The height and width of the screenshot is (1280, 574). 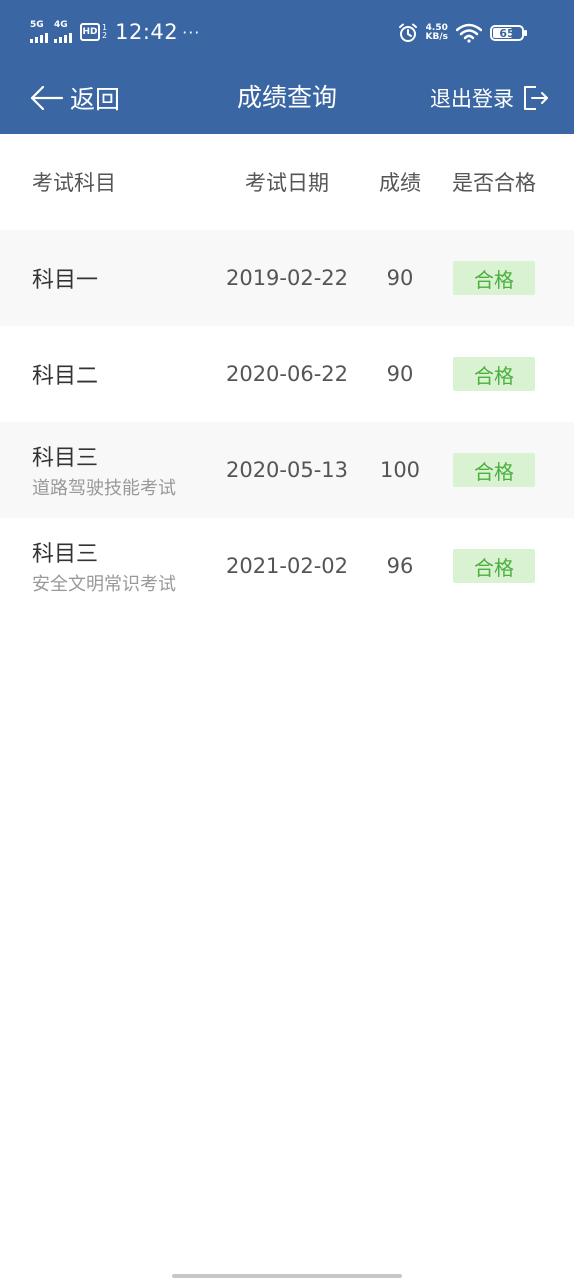 I want to click on app-bar: 返回 成绩查询 退出登录, so click(x=287, y=99).